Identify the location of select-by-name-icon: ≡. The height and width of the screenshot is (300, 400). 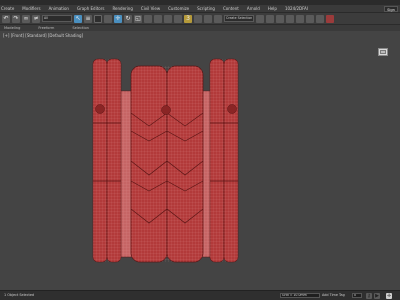
(88, 18).